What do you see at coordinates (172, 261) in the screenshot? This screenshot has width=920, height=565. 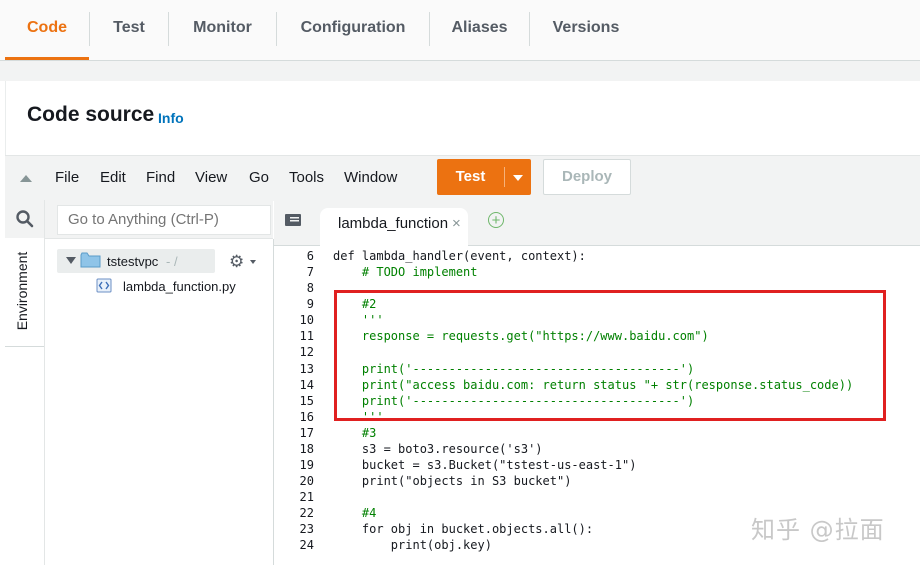 I see `tree-root-suffix: - /` at bounding box center [172, 261].